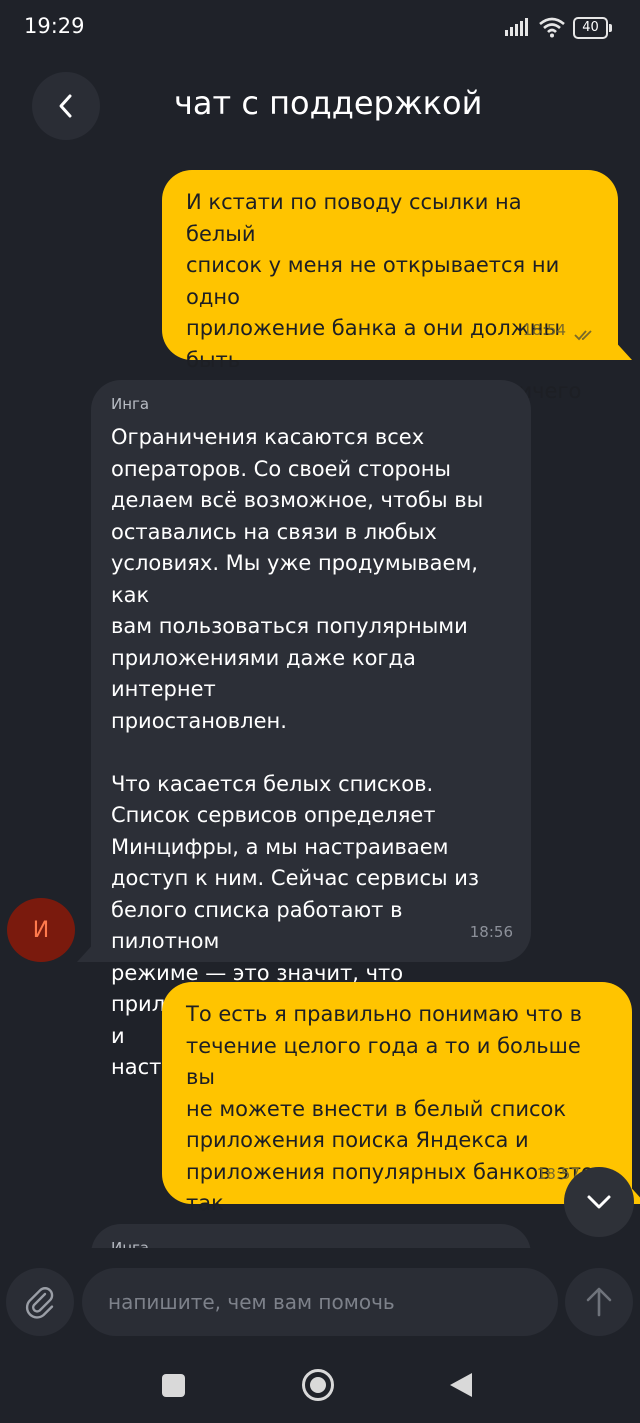 The height and width of the screenshot is (1423, 640). I want to click on wifi-icon, so click(552, 27).